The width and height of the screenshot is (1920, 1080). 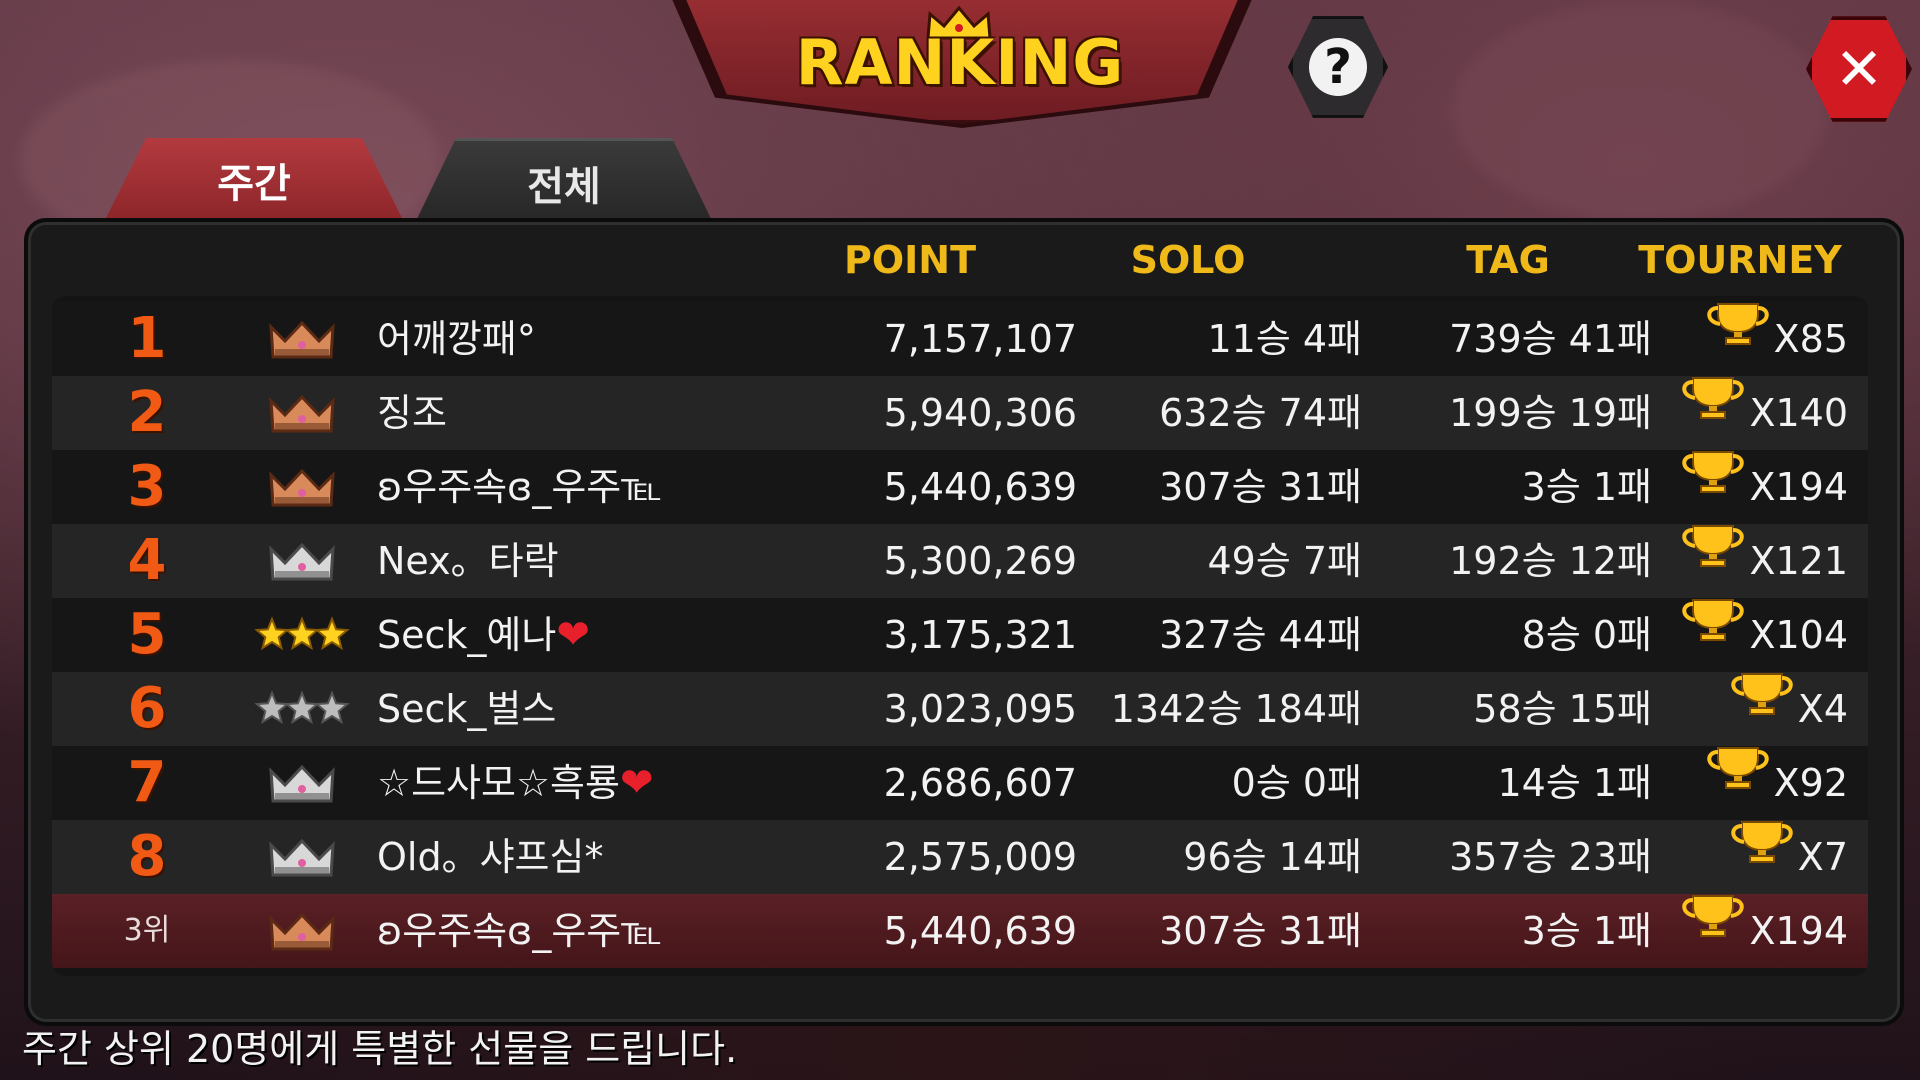 I want to click on player-name: Seck_벌스, so click(x=467, y=709).